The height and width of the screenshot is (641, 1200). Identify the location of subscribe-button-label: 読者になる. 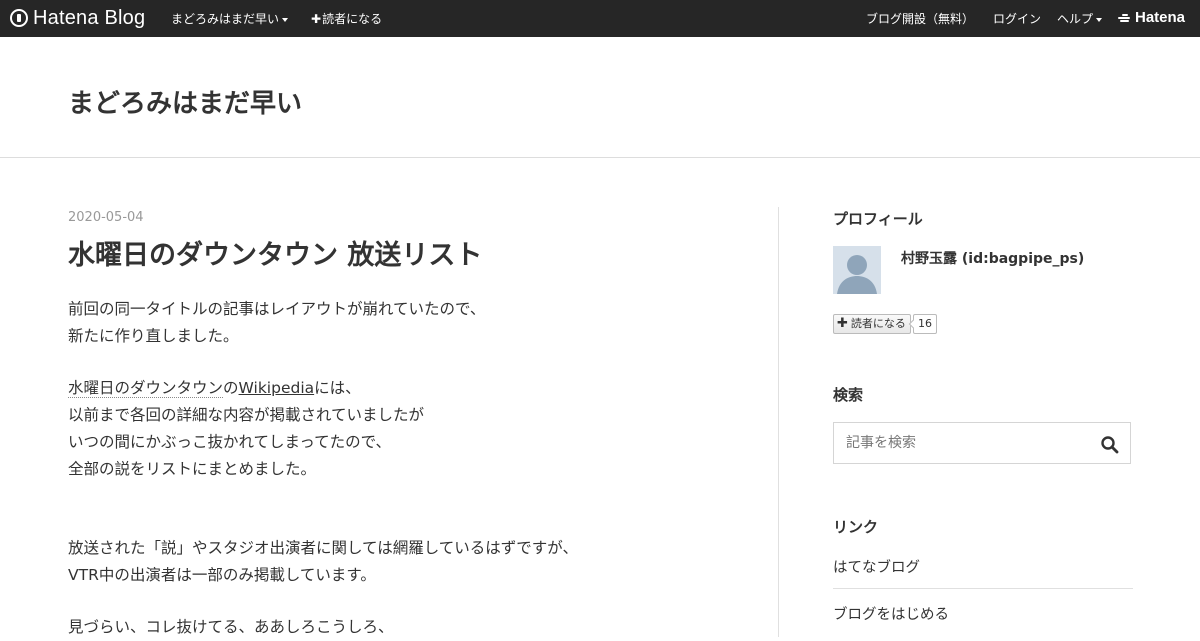
(878, 323).